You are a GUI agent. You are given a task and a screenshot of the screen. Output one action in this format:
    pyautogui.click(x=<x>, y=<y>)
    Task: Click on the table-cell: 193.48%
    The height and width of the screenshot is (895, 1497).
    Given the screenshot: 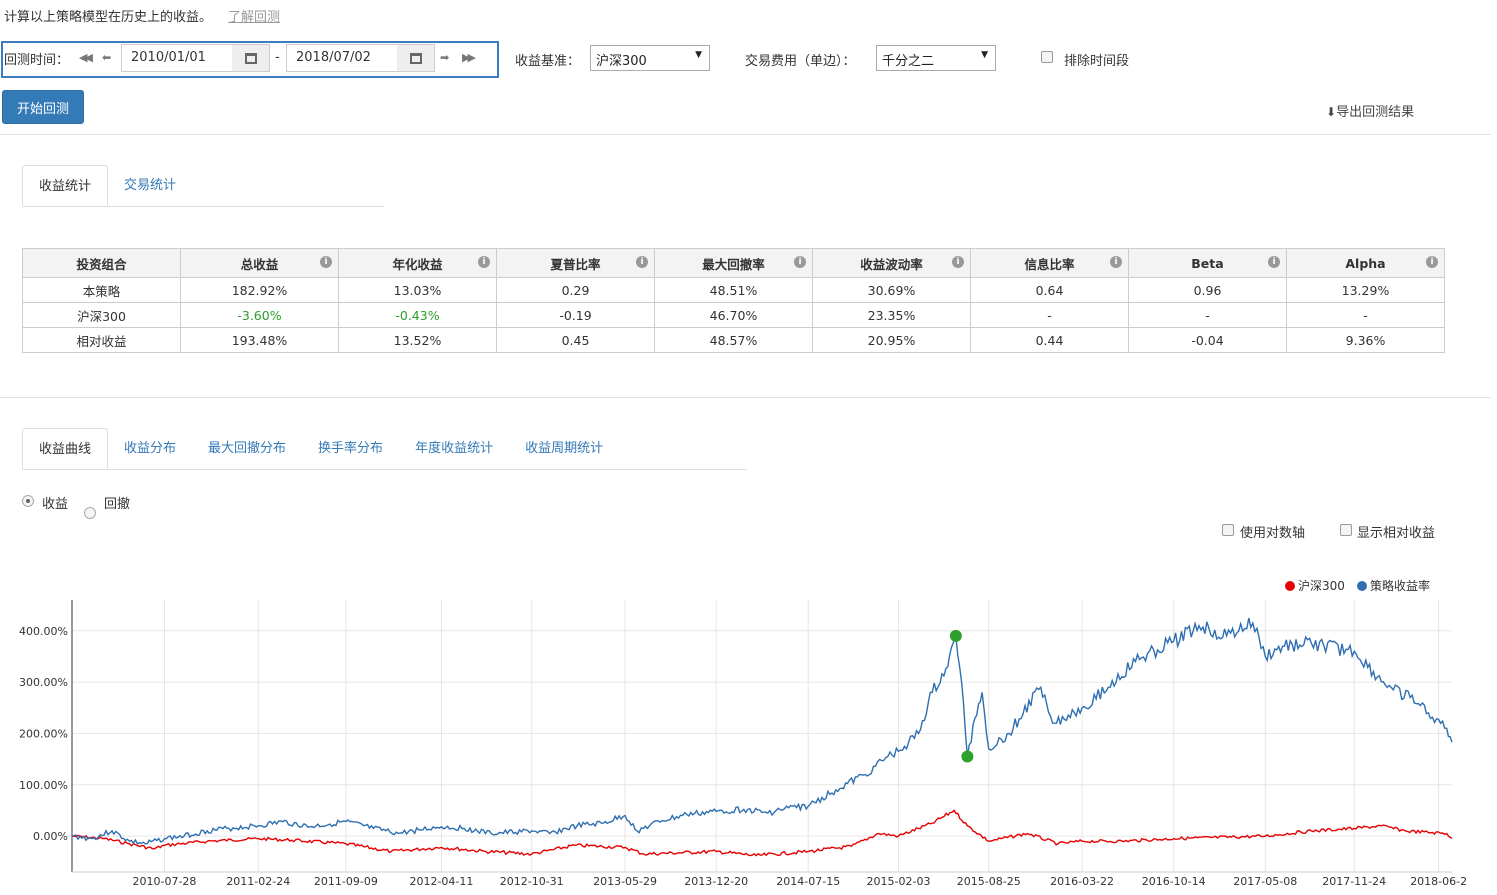 What is the action you would take?
    pyautogui.click(x=259, y=340)
    